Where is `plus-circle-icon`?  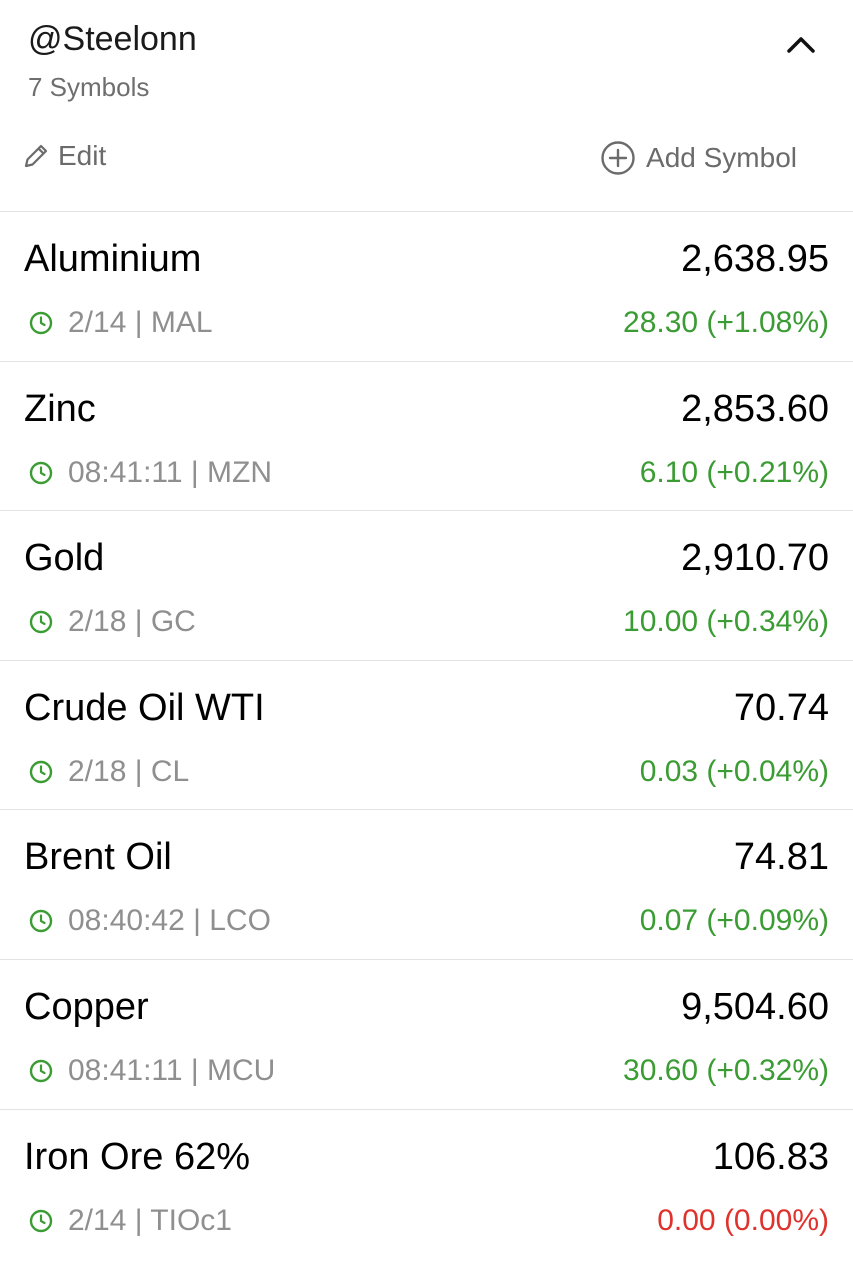 plus-circle-icon is located at coordinates (618, 158).